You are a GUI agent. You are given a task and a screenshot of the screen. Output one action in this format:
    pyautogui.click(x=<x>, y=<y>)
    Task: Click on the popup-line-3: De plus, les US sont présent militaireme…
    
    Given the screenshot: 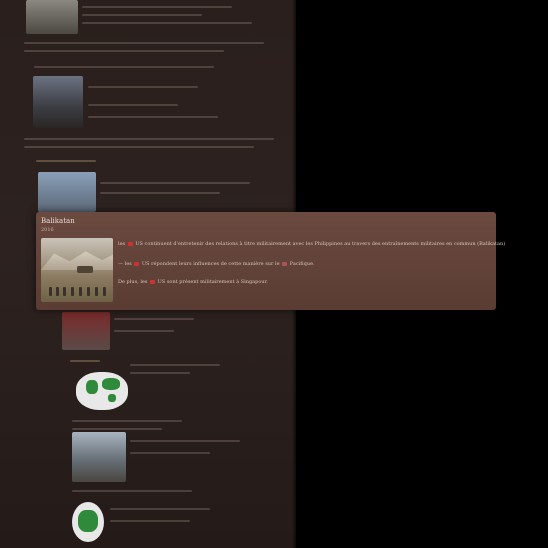 What is the action you would take?
    pyautogui.click(x=193, y=282)
    